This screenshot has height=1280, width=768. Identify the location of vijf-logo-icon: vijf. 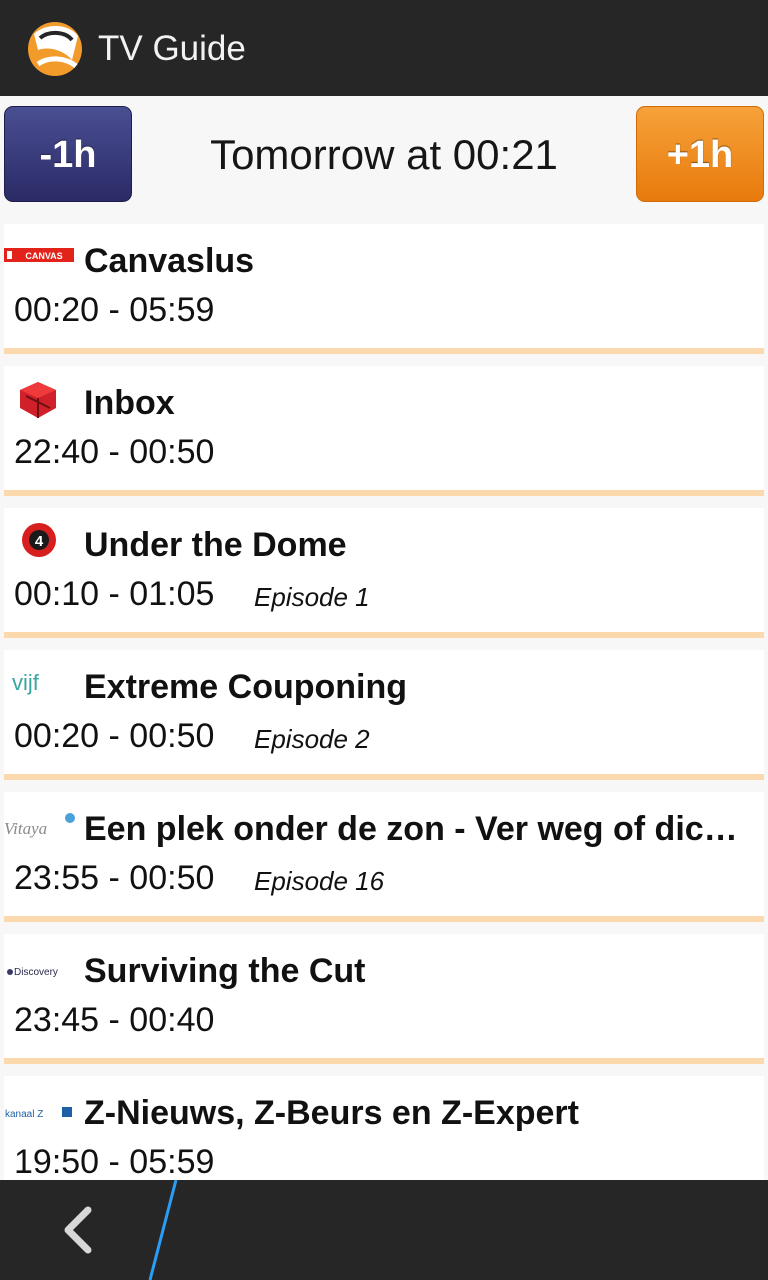
(26, 682).